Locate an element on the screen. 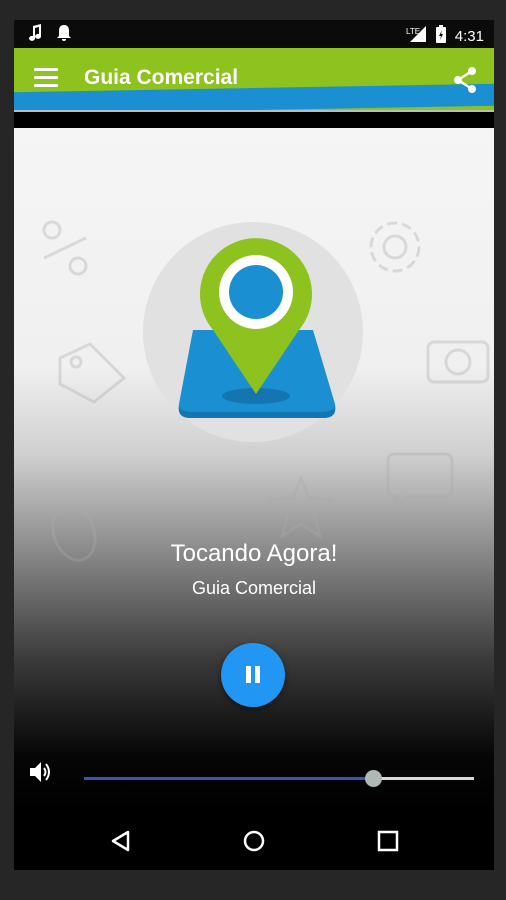  gear-doodle-icon is located at coordinates (395, 247).